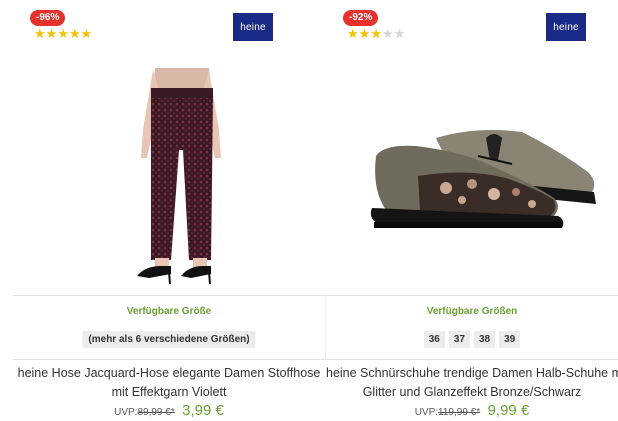 This screenshot has width=618, height=421. Describe the element at coordinates (472, 339) in the screenshot. I see `size-list: 36 37 38 39` at that location.